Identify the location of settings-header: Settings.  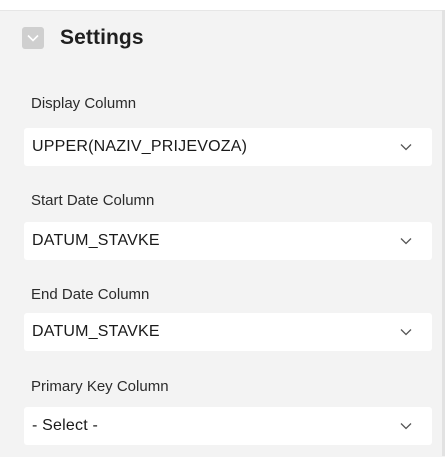
(83, 38).